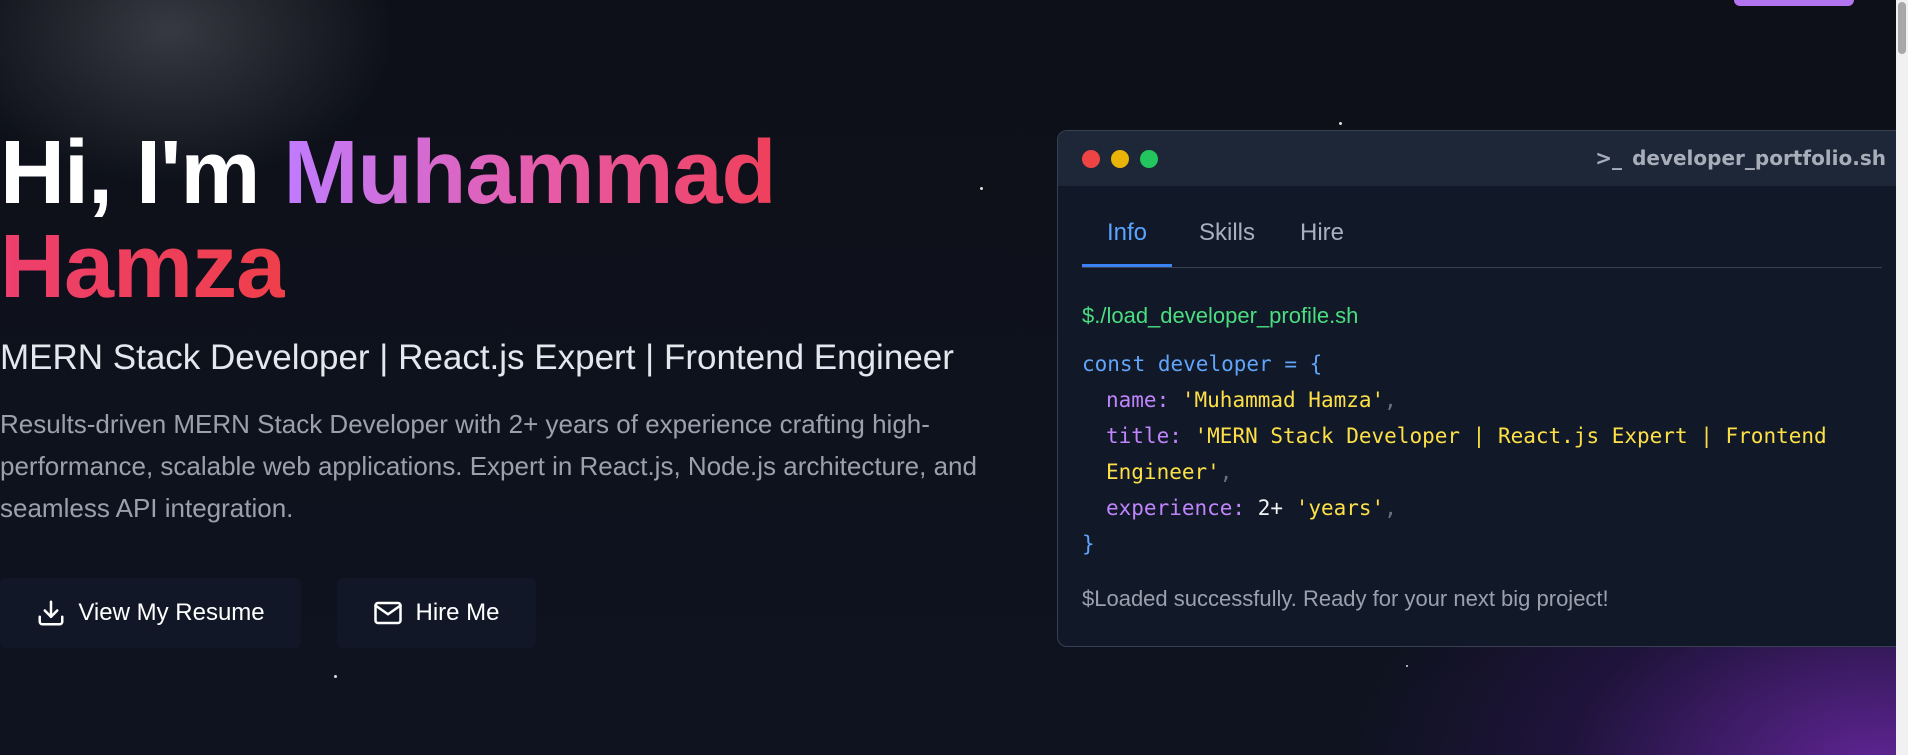 This screenshot has width=1908, height=755. Describe the element at coordinates (1482, 235) in the screenshot. I see `terminal-tabs: Info Skills Hire` at that location.